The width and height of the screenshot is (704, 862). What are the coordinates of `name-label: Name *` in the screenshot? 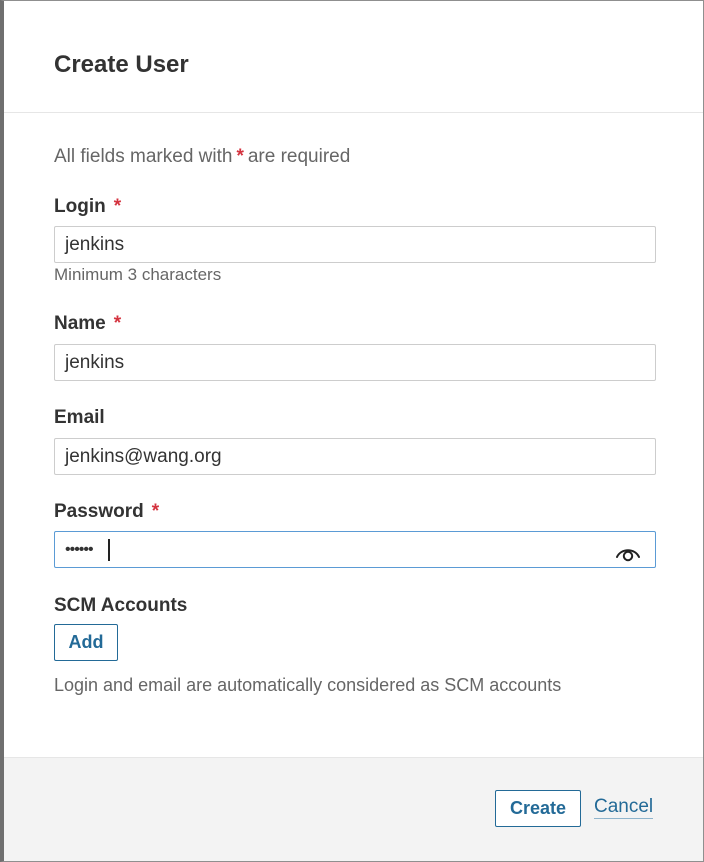 It's located at (89, 324).